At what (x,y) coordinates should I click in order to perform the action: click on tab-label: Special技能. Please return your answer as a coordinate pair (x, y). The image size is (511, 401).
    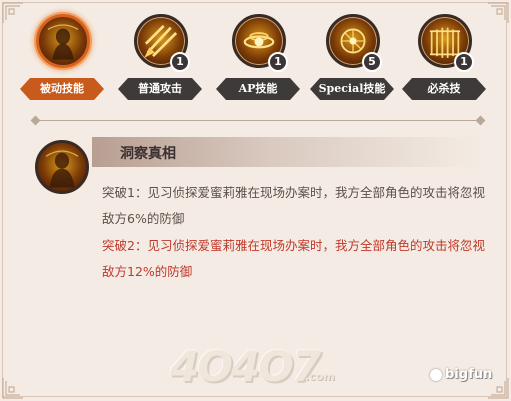
    Looking at the image, I should click on (352, 89).